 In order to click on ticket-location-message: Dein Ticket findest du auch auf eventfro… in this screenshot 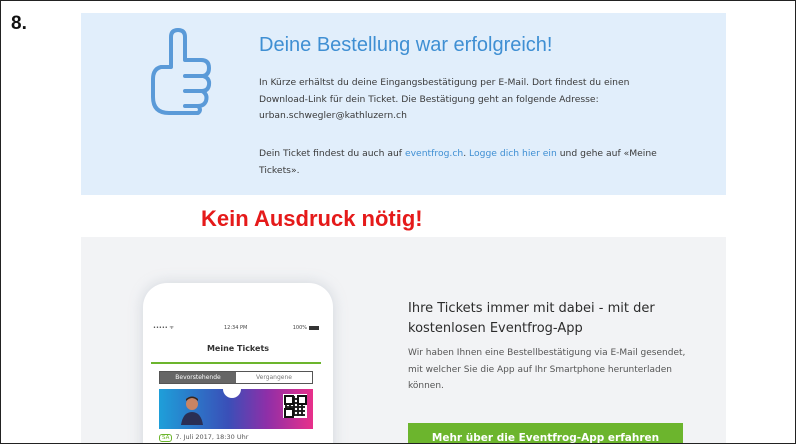, I will do `click(464, 162)`.